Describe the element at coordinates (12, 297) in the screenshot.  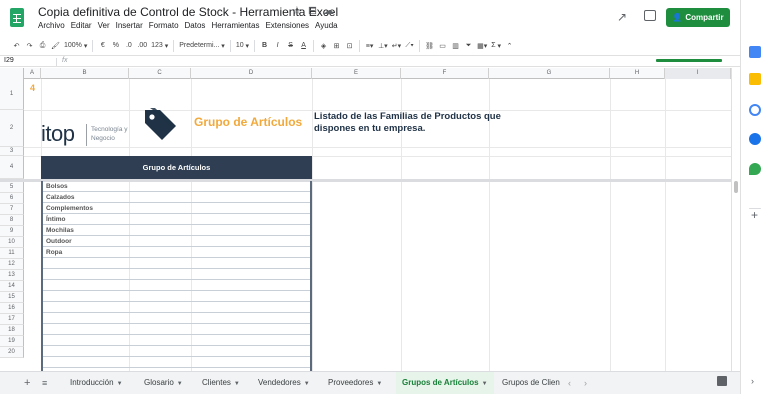
I see `row-header-15: 15` at that location.